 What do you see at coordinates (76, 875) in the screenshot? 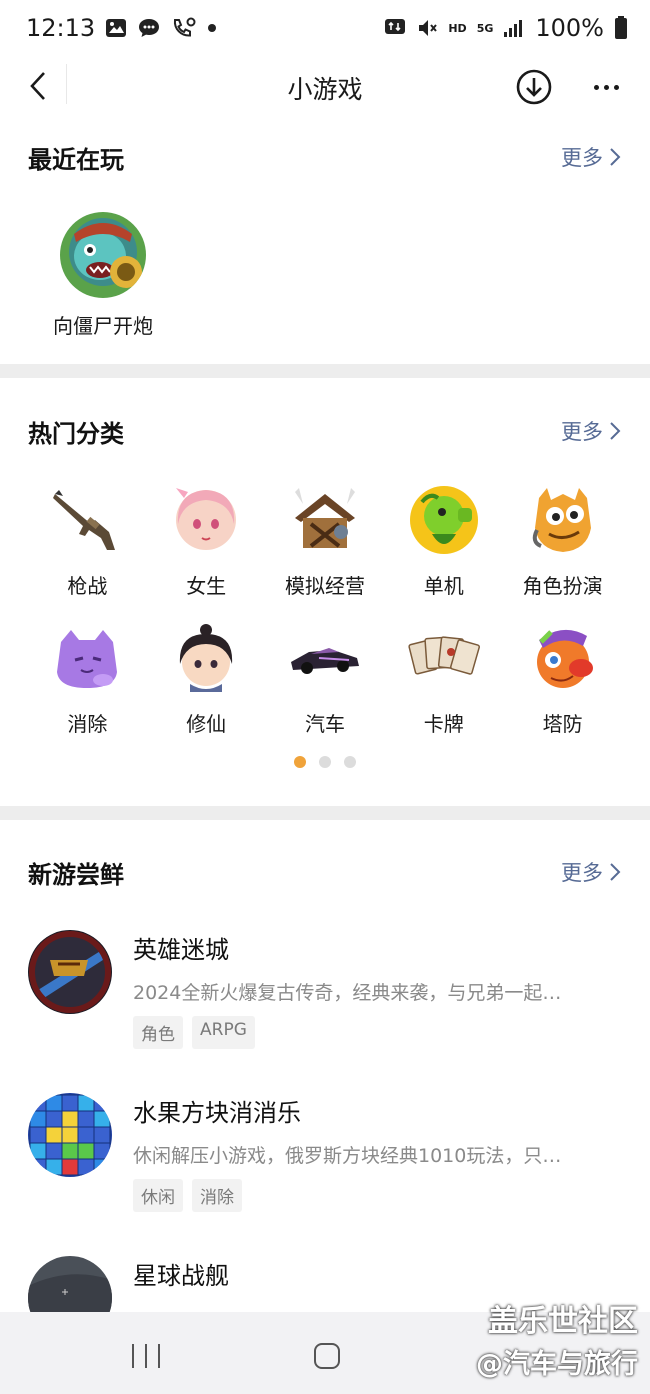
I see `new-games-section-title: 新游尝鲜` at bounding box center [76, 875].